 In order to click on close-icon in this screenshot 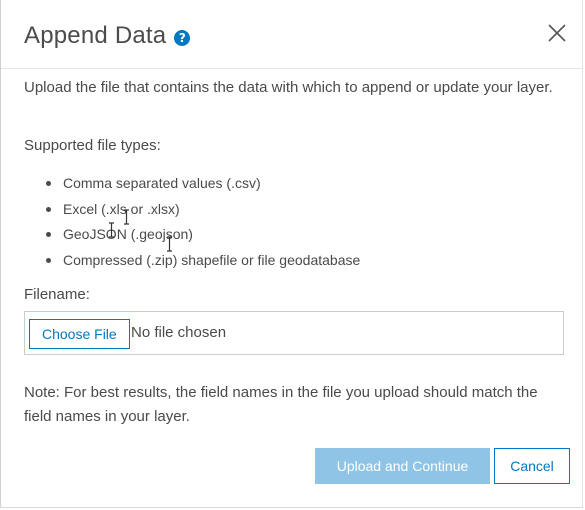, I will do `click(557, 33)`.